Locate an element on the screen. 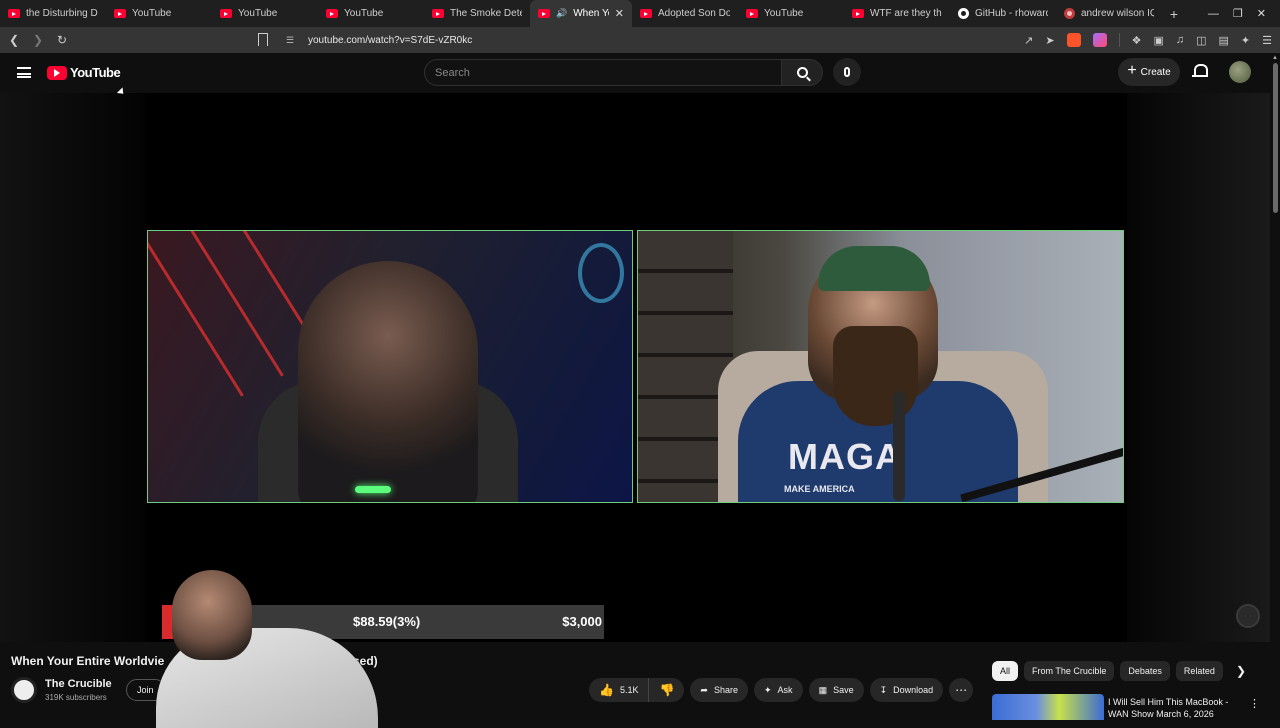  reload-icon: ↻ is located at coordinates (62, 40).